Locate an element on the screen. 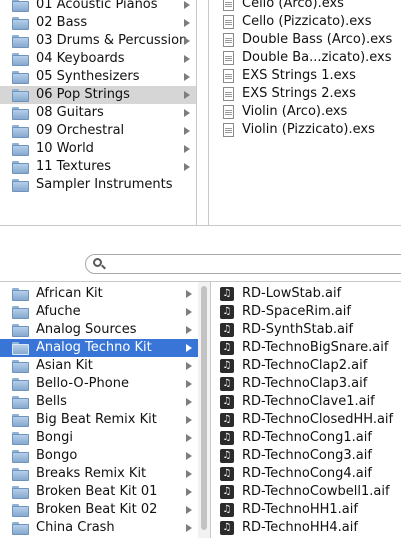  sample-item: ♫ RD-TechnoHH4.aif is located at coordinates (306, 528).